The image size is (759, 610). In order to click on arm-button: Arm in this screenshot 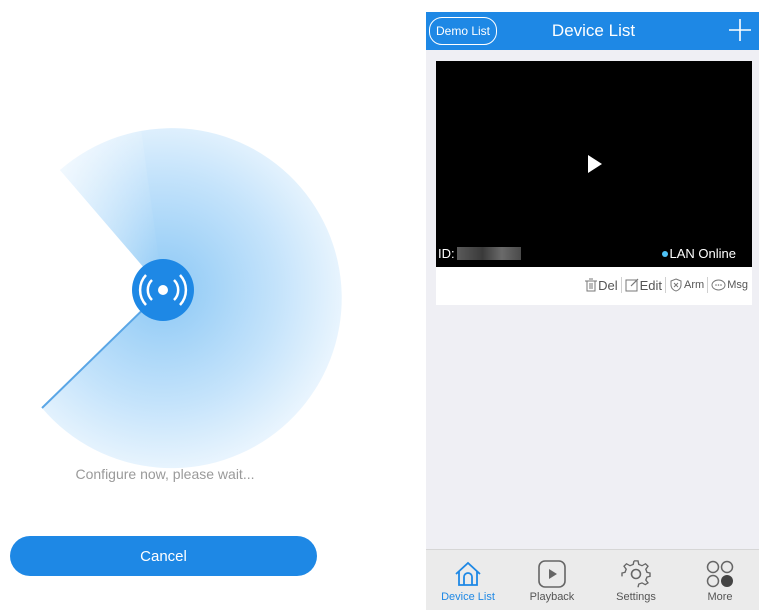, I will do `click(686, 285)`.